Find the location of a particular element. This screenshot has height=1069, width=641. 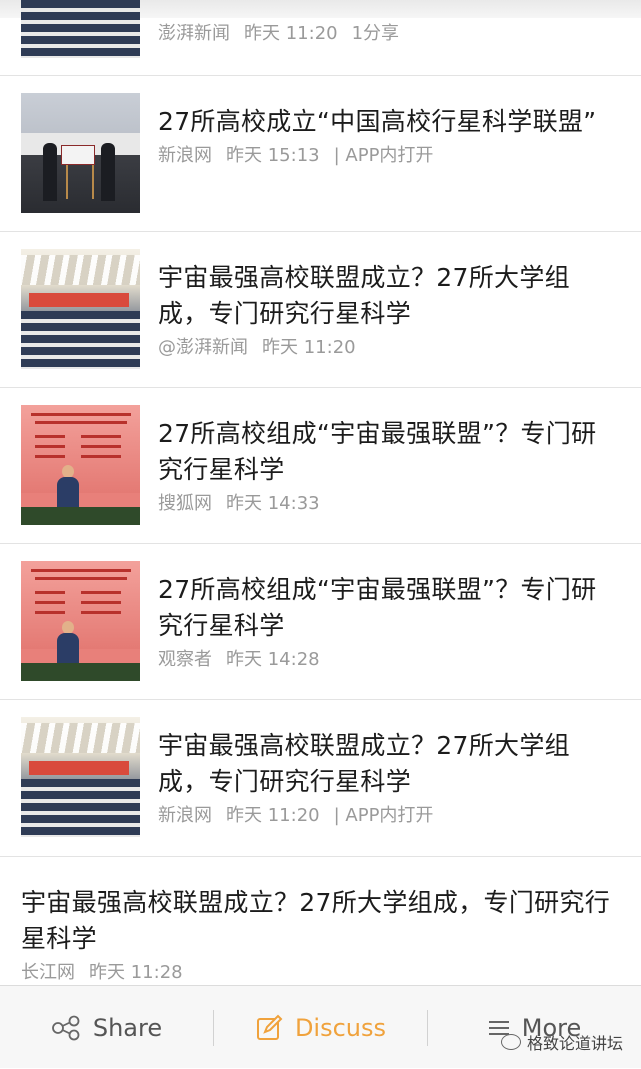

item-time: 昨天 11:28 is located at coordinates (136, 972).